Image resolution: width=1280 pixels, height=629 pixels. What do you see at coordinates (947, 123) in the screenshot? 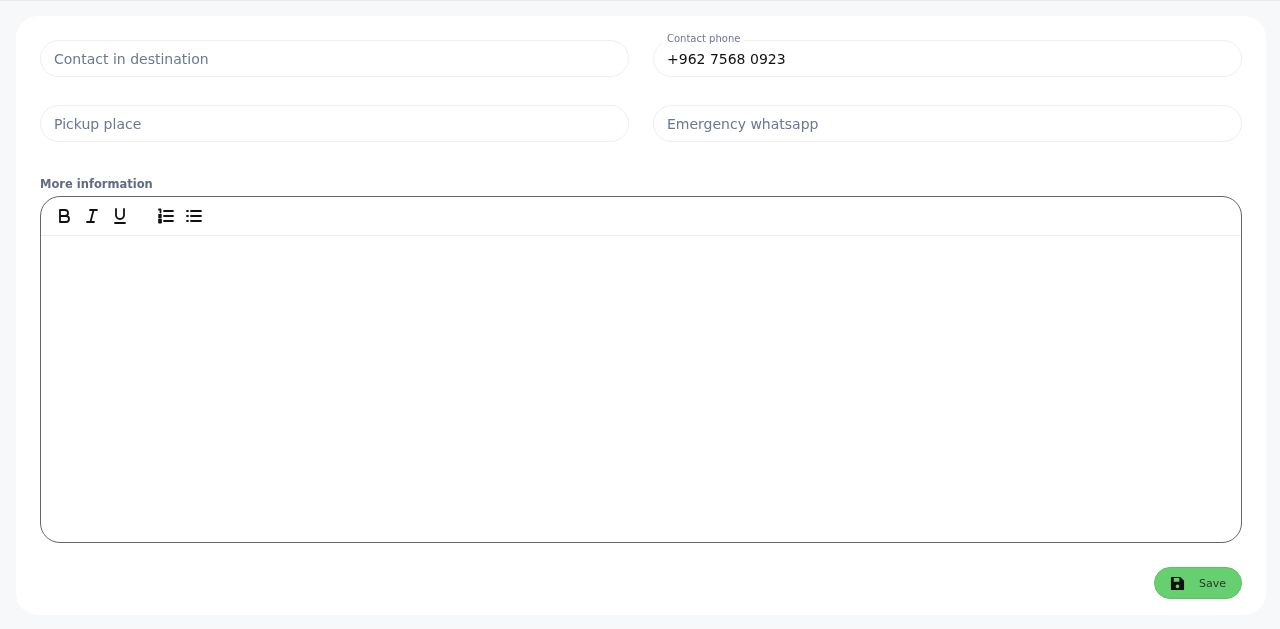
I see `text-field: Emergency whatsapp` at bounding box center [947, 123].